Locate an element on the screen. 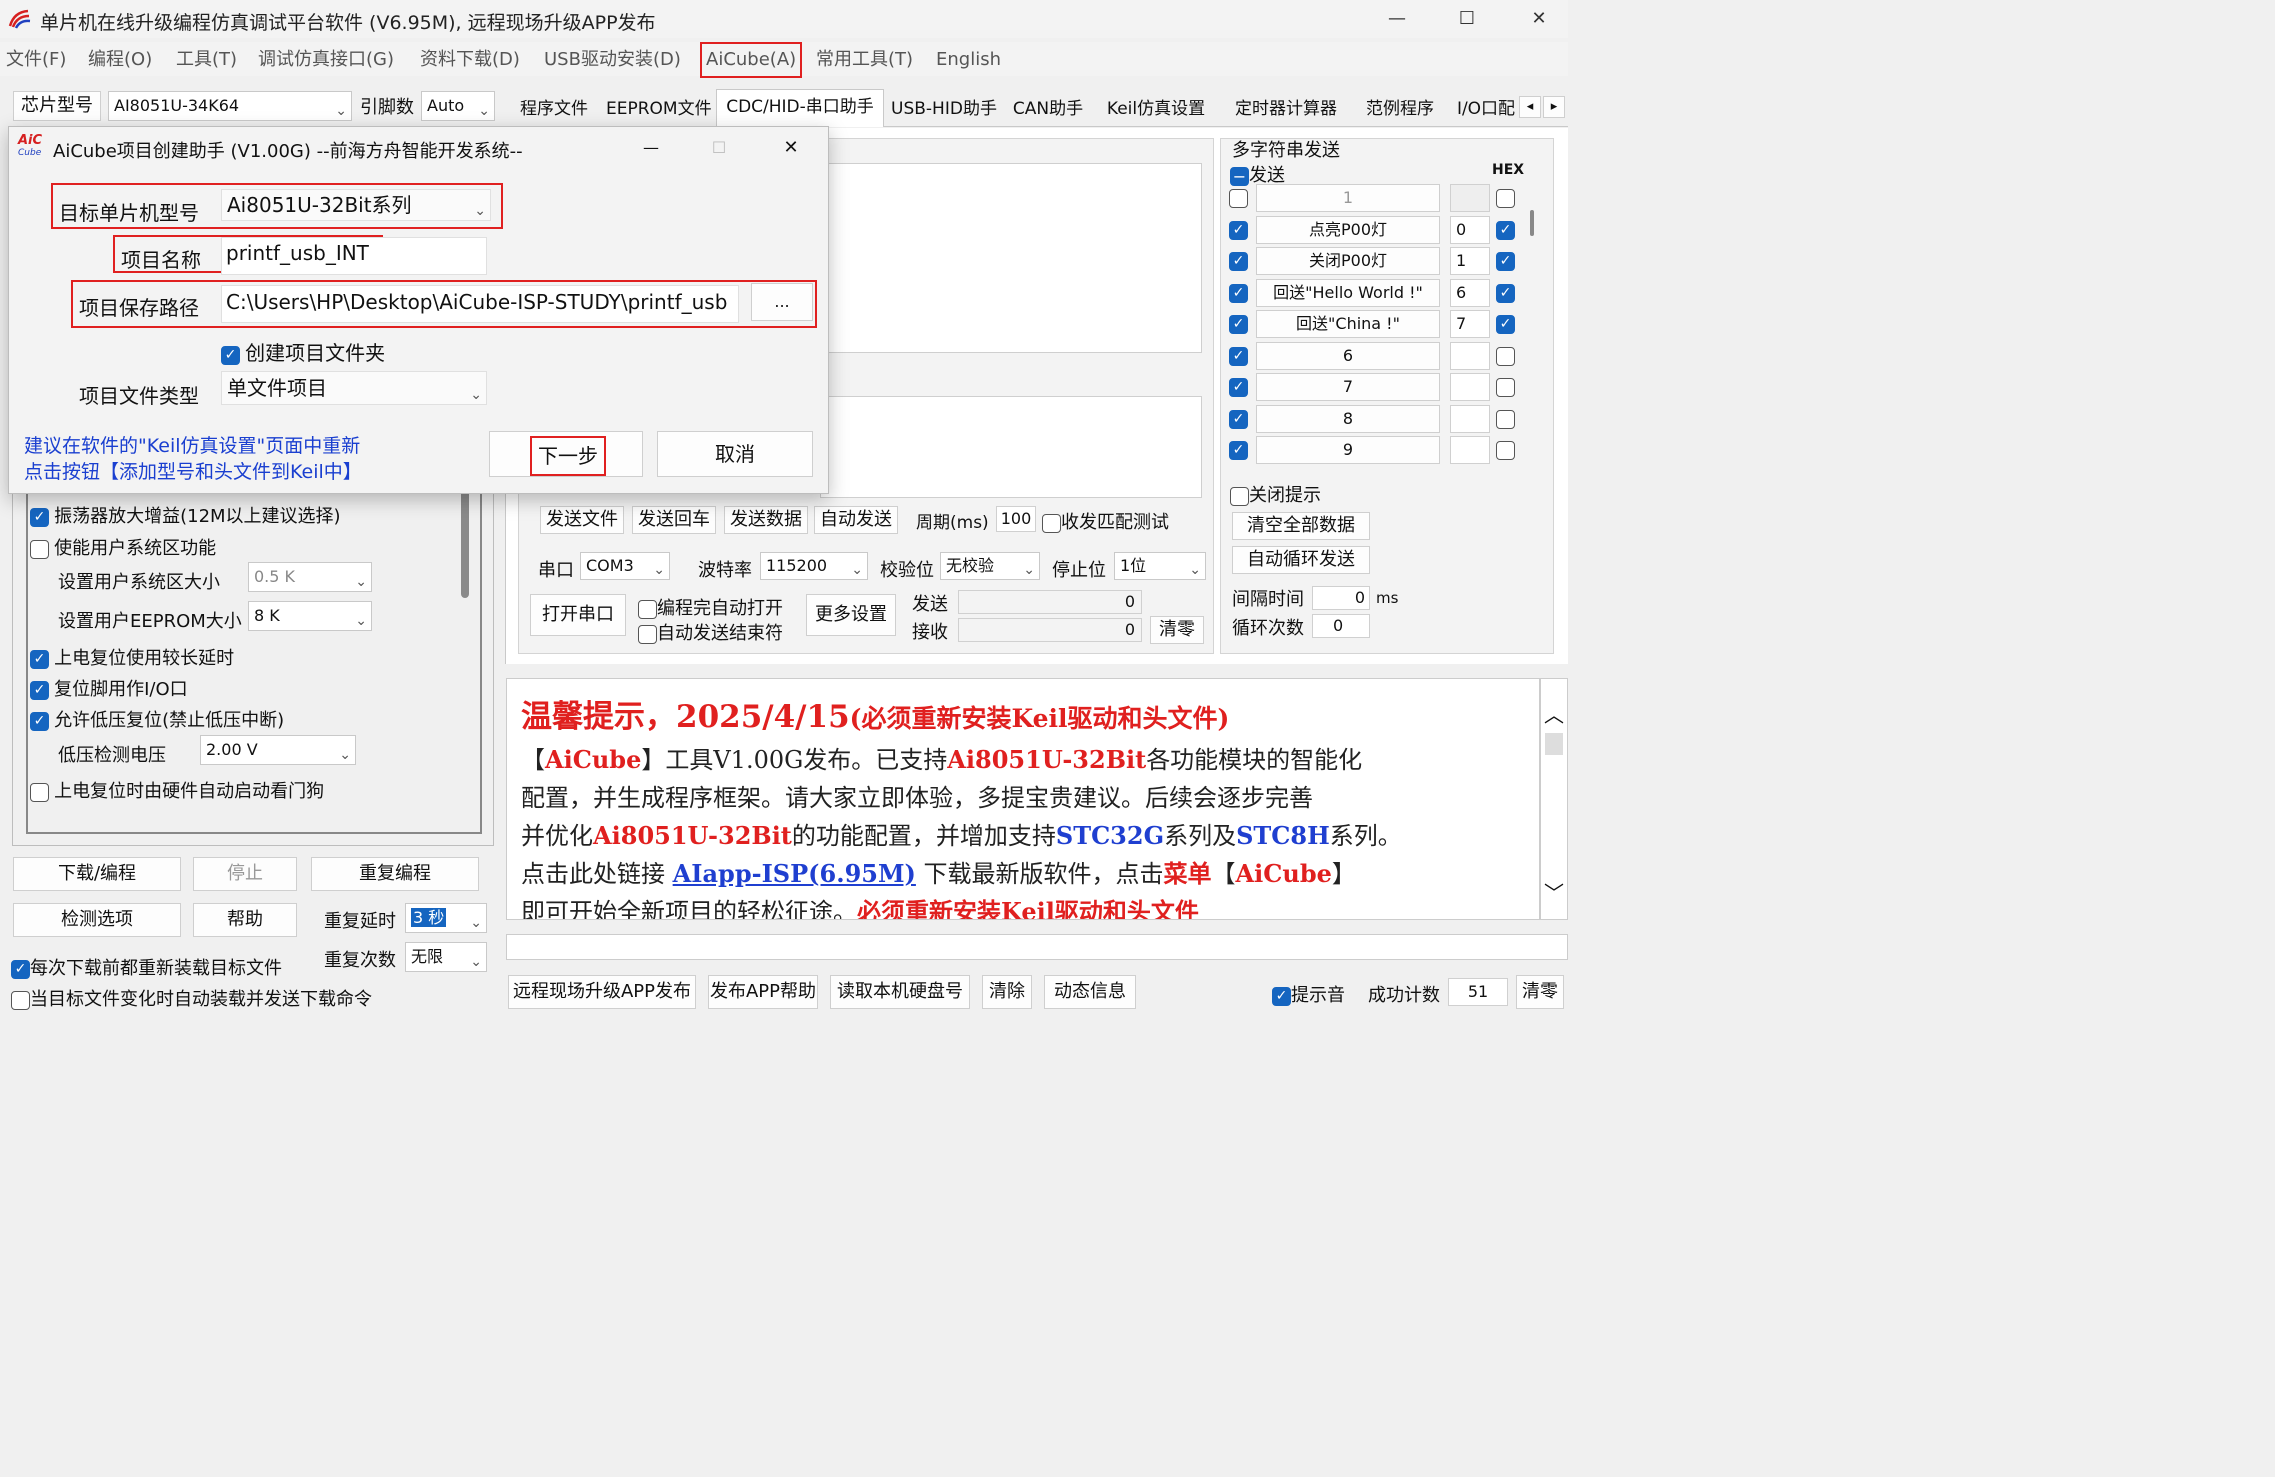 The height and width of the screenshot is (1477, 2275). options-scrollbar is located at coordinates (465, 544).